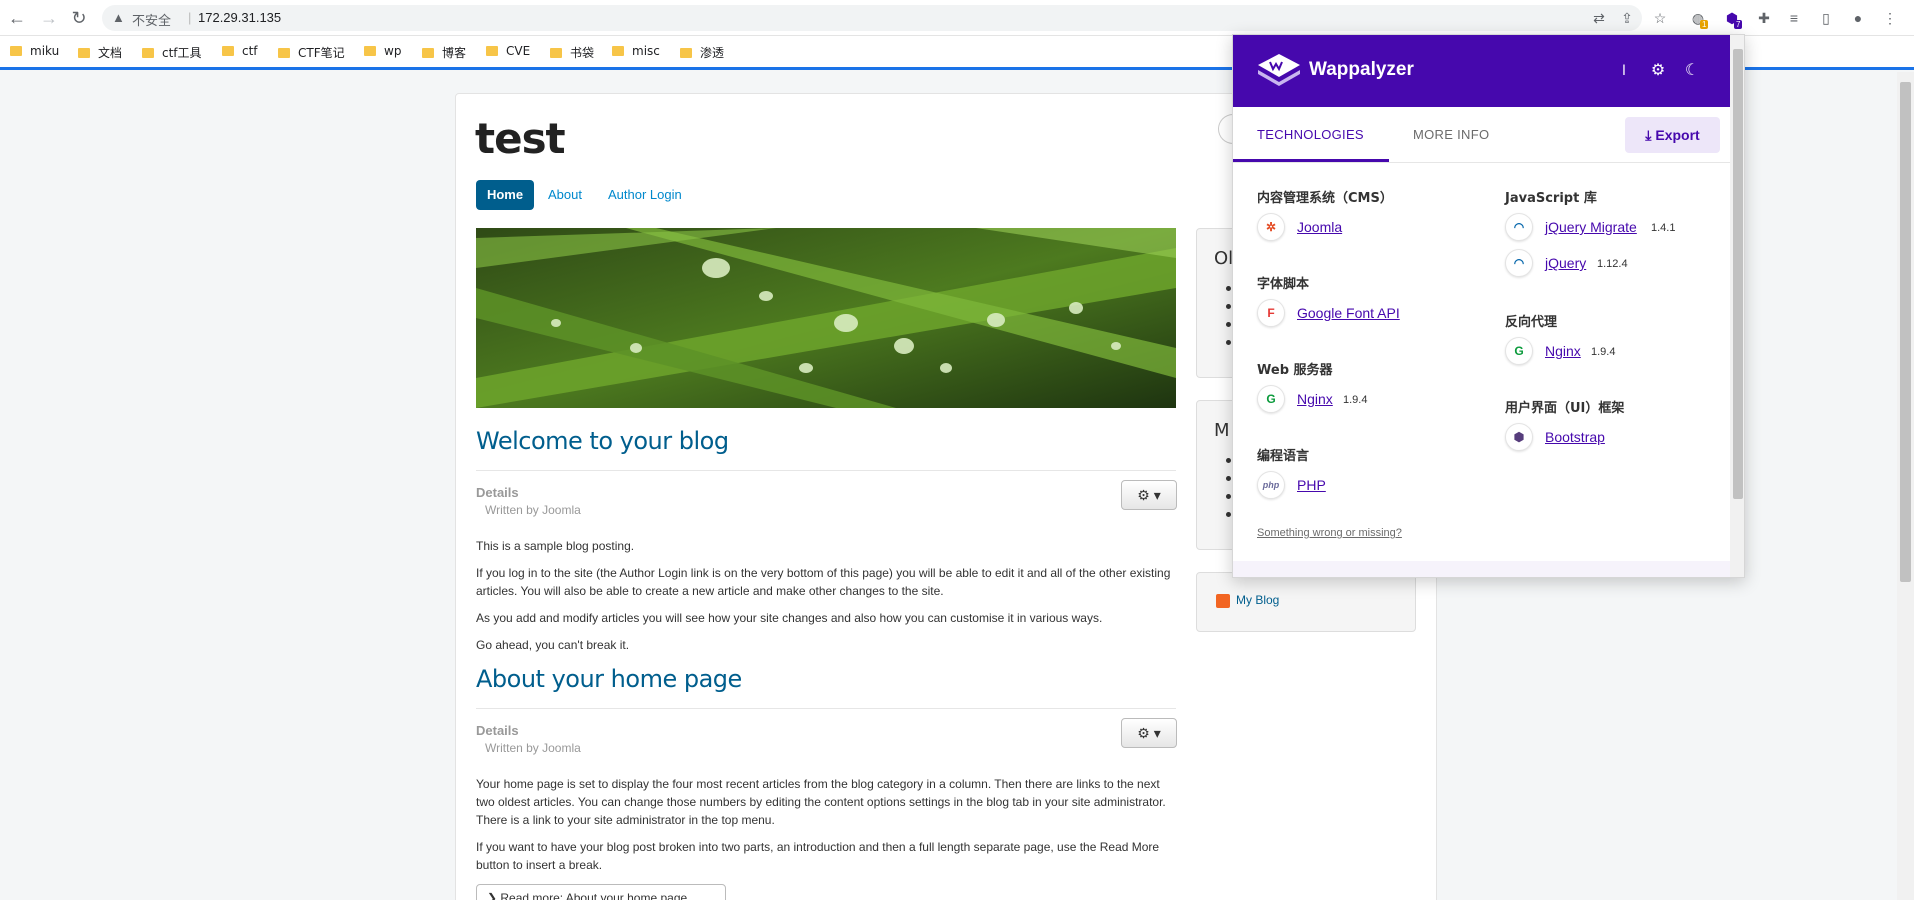 The height and width of the screenshot is (900, 1914). Describe the element at coordinates (1627, 18) in the screenshot. I see `share-icon: ⇪` at that location.